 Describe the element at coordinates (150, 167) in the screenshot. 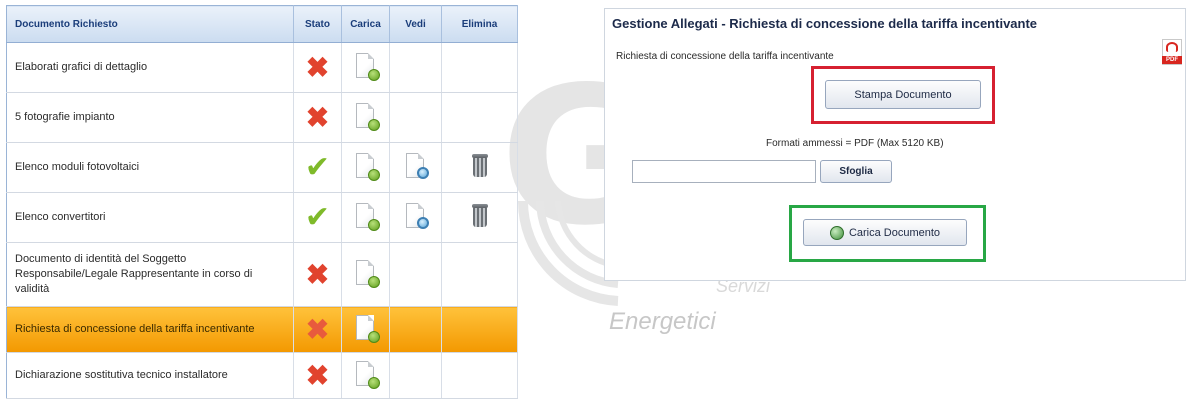

I see `document-name: Elenco moduli fotovoltaici` at that location.